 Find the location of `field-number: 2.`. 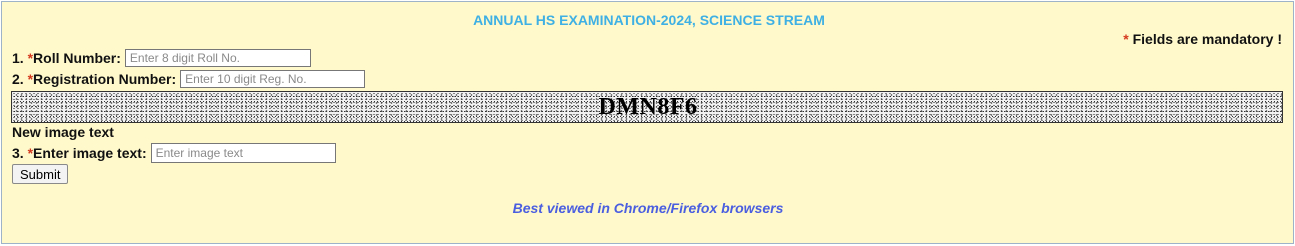

field-number: 2. is located at coordinates (18, 79).